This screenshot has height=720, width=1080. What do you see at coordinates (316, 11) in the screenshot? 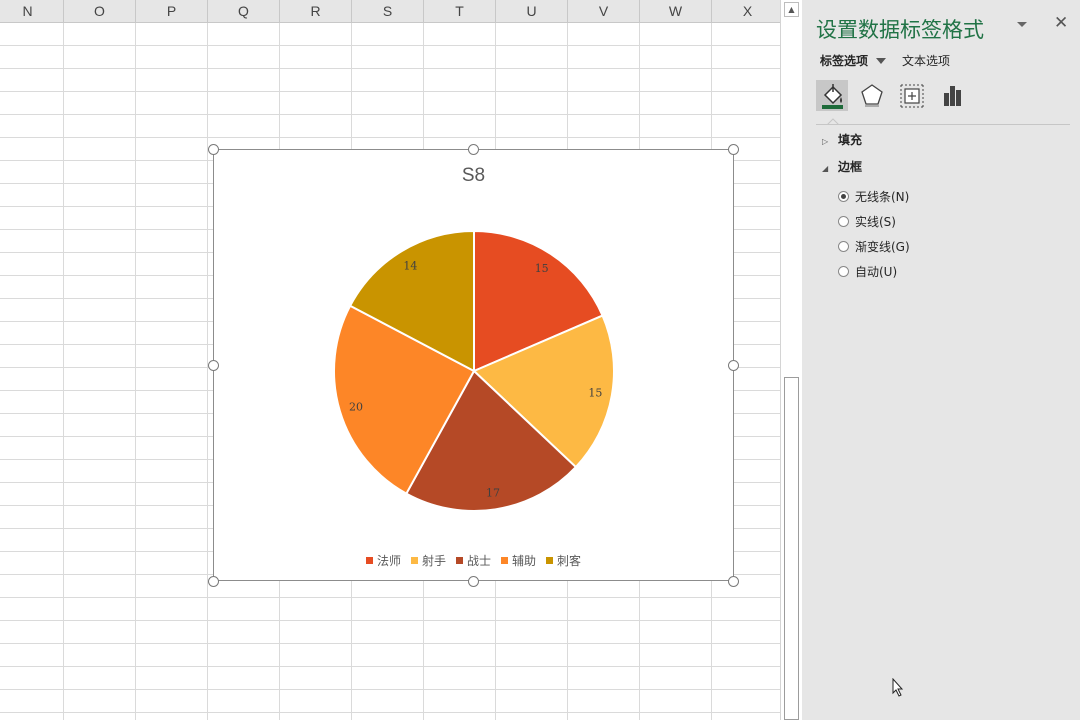
I see `column-header-r: R` at bounding box center [316, 11].